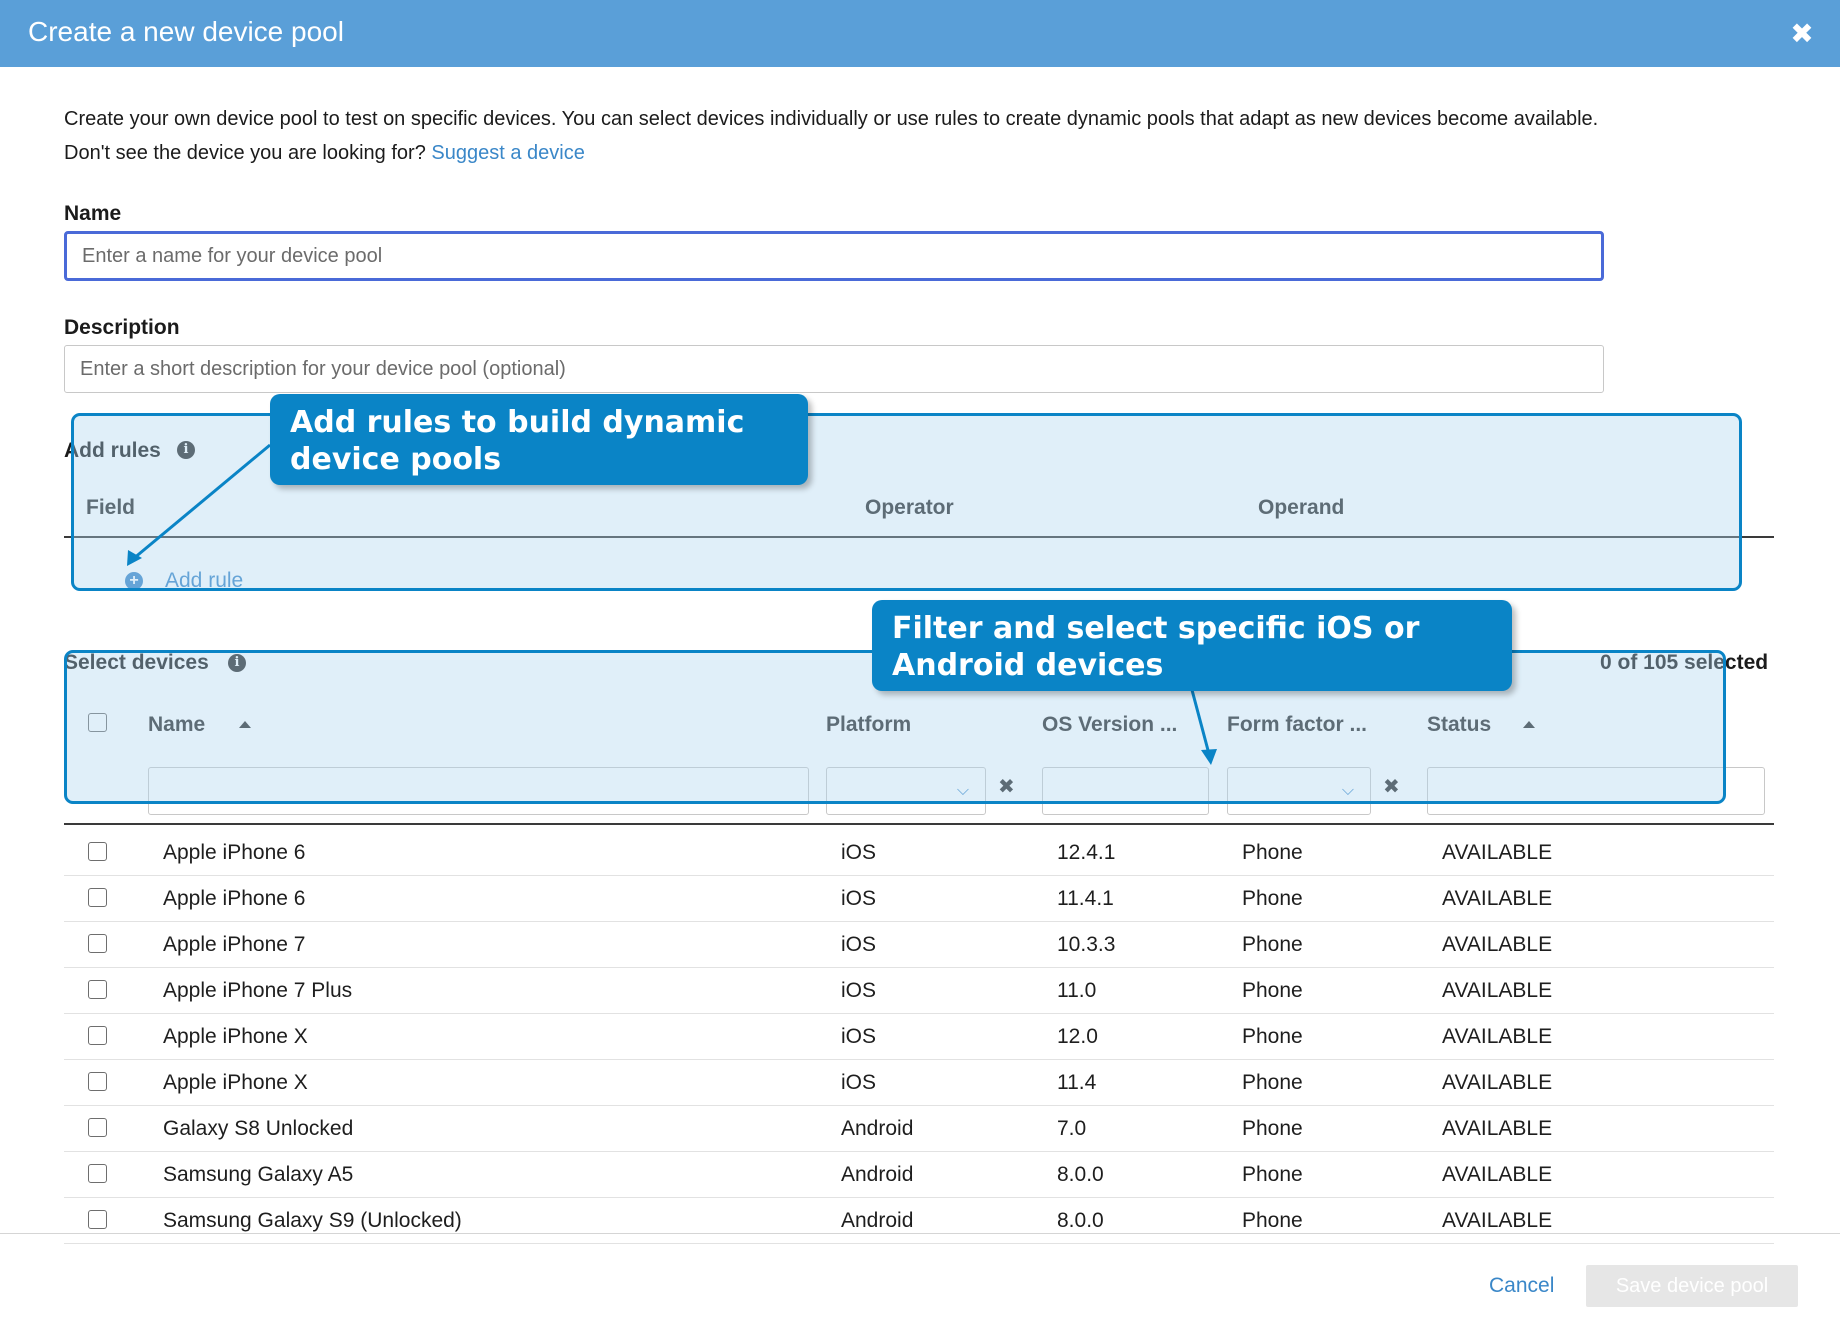  I want to click on cell-os-version: 10.3.3, so click(1086, 944).